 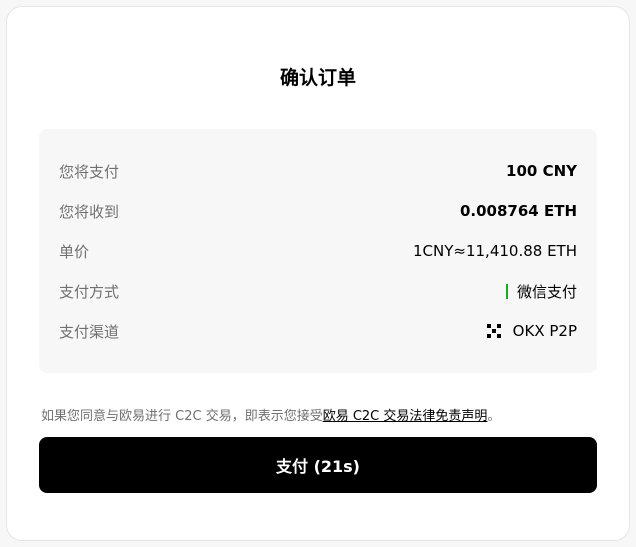 What do you see at coordinates (89, 291) in the screenshot?
I see `payment-method-label: 支付方式` at bounding box center [89, 291].